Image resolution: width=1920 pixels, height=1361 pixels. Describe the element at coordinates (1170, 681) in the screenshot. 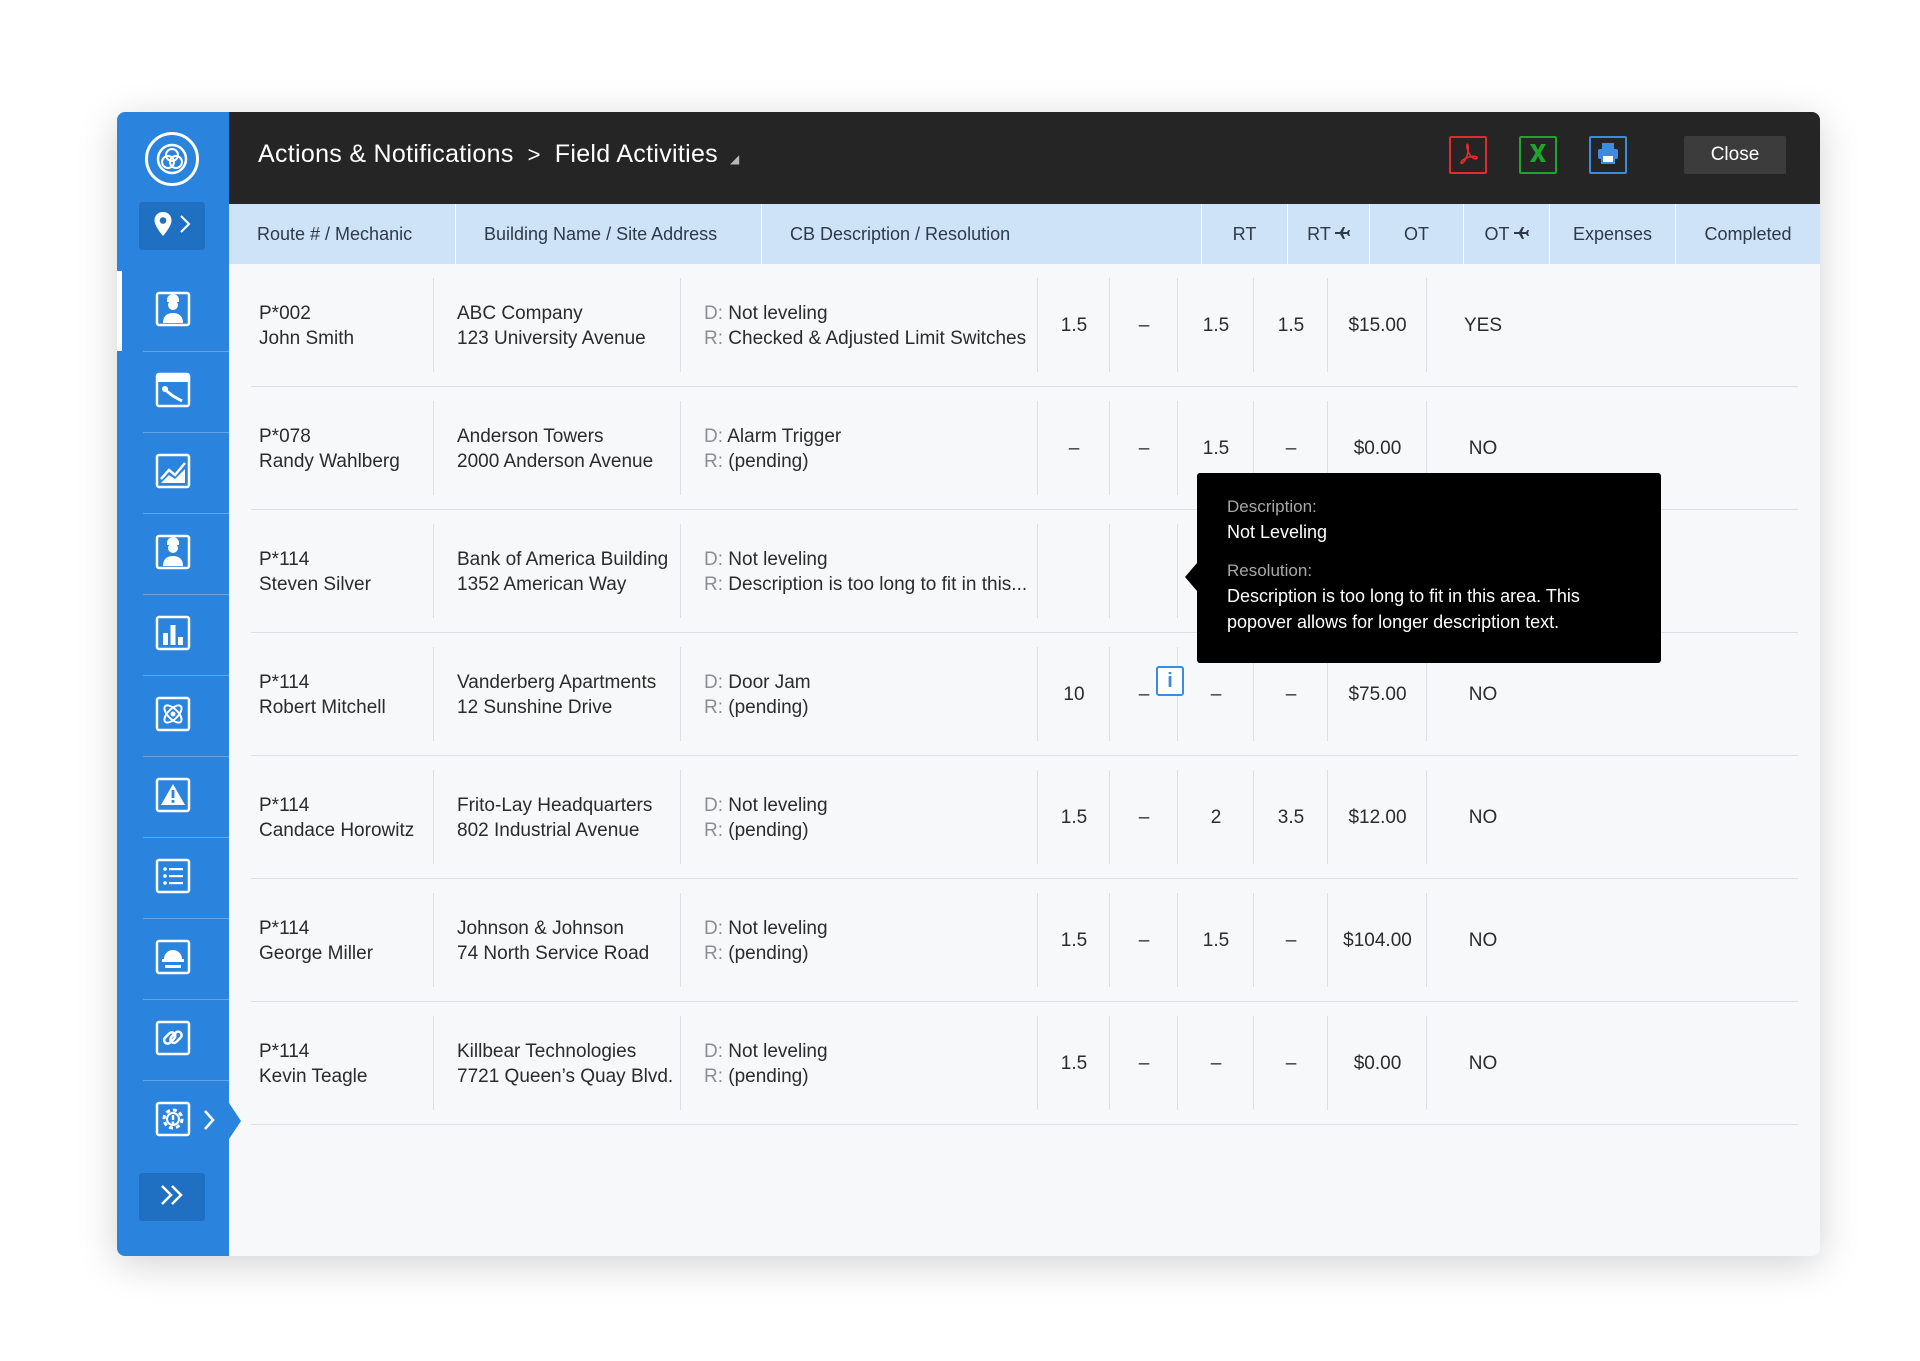

I see `info-icon: i` at that location.